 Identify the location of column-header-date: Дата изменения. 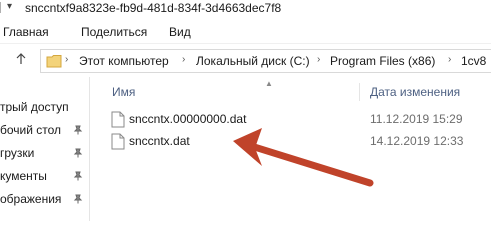
(415, 92).